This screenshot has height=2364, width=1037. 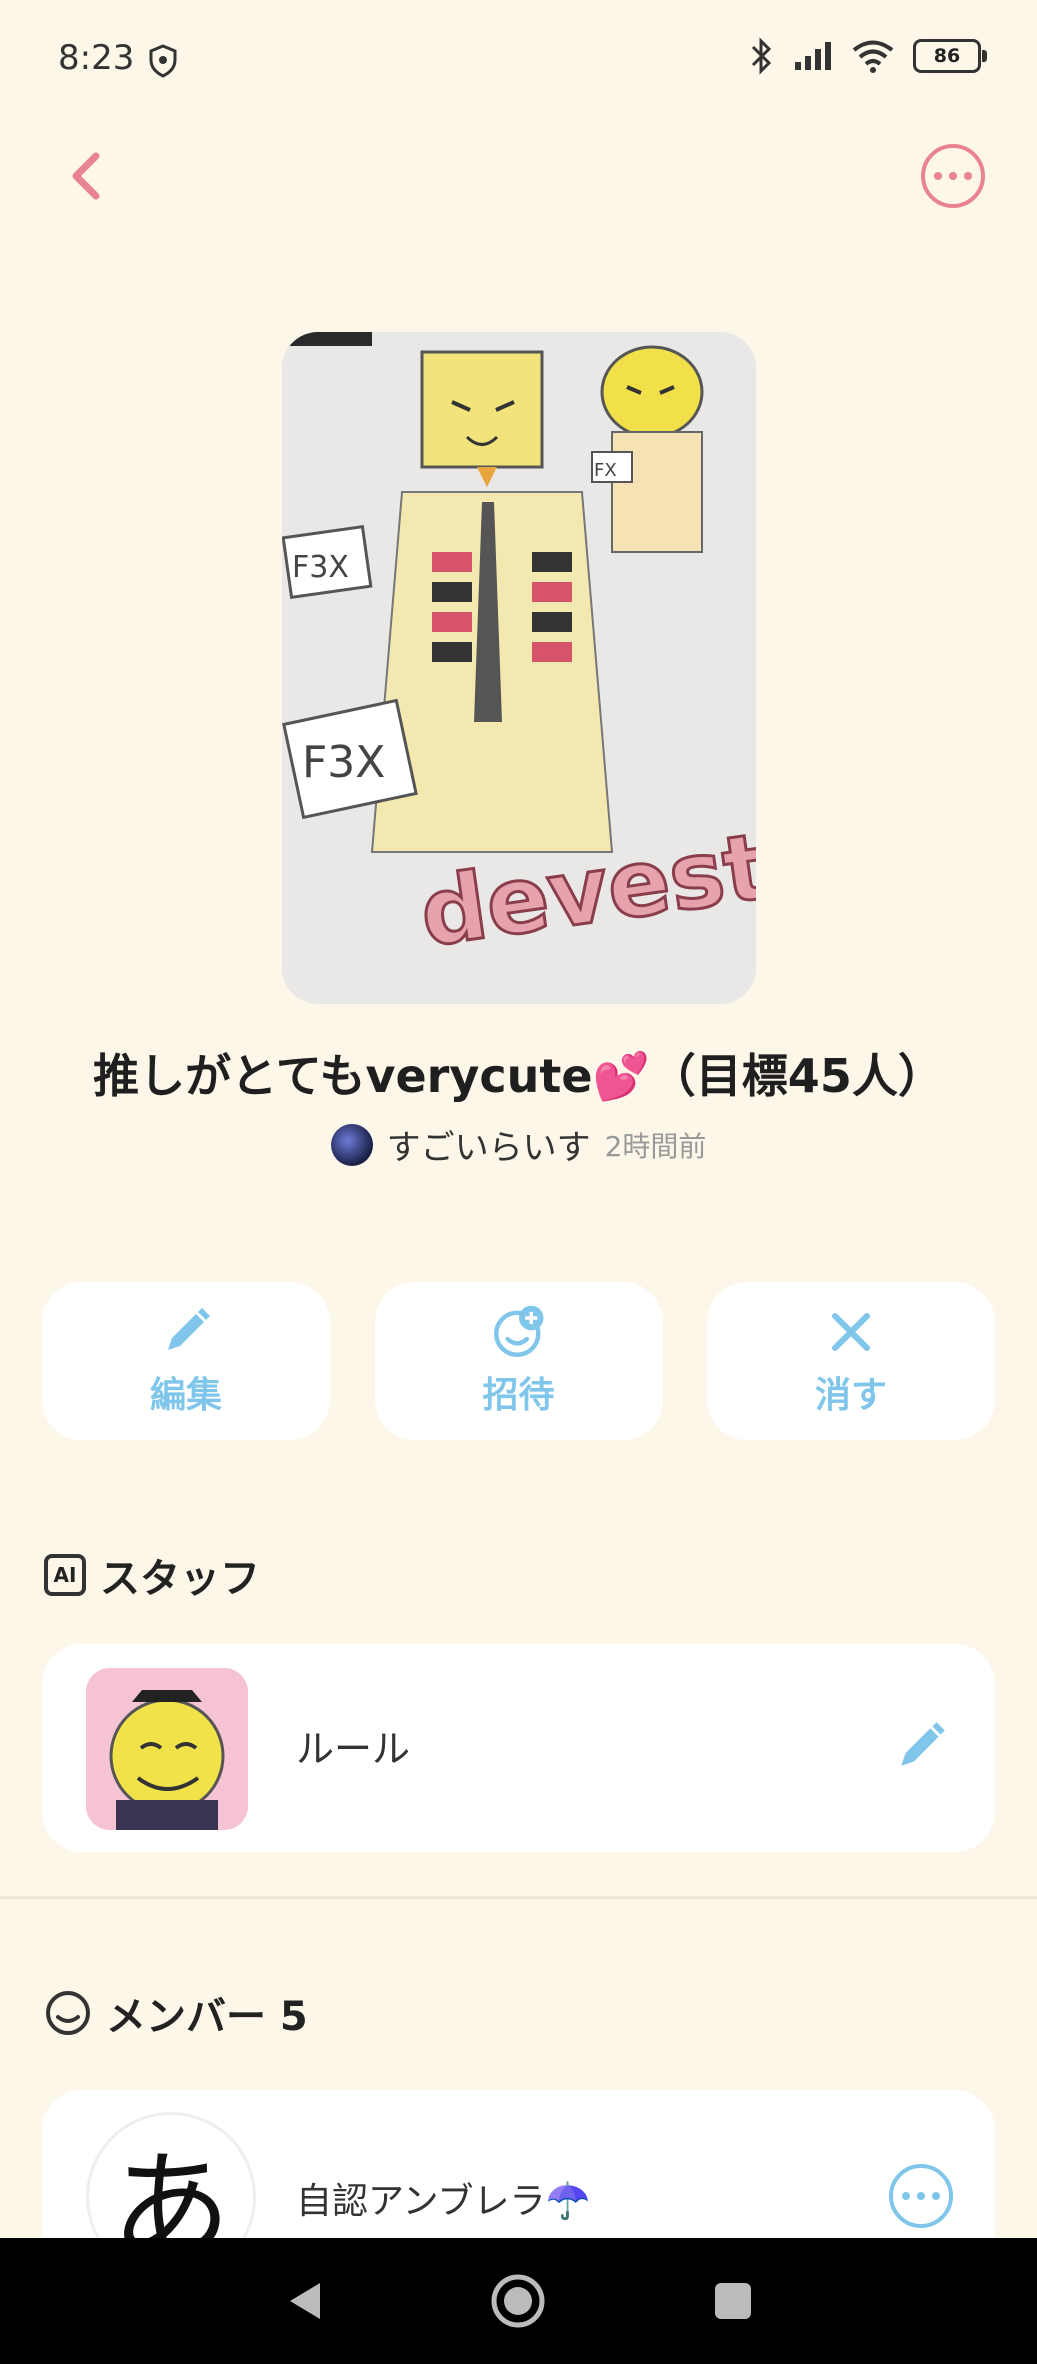 What do you see at coordinates (953, 176) in the screenshot?
I see `more-options-button` at bounding box center [953, 176].